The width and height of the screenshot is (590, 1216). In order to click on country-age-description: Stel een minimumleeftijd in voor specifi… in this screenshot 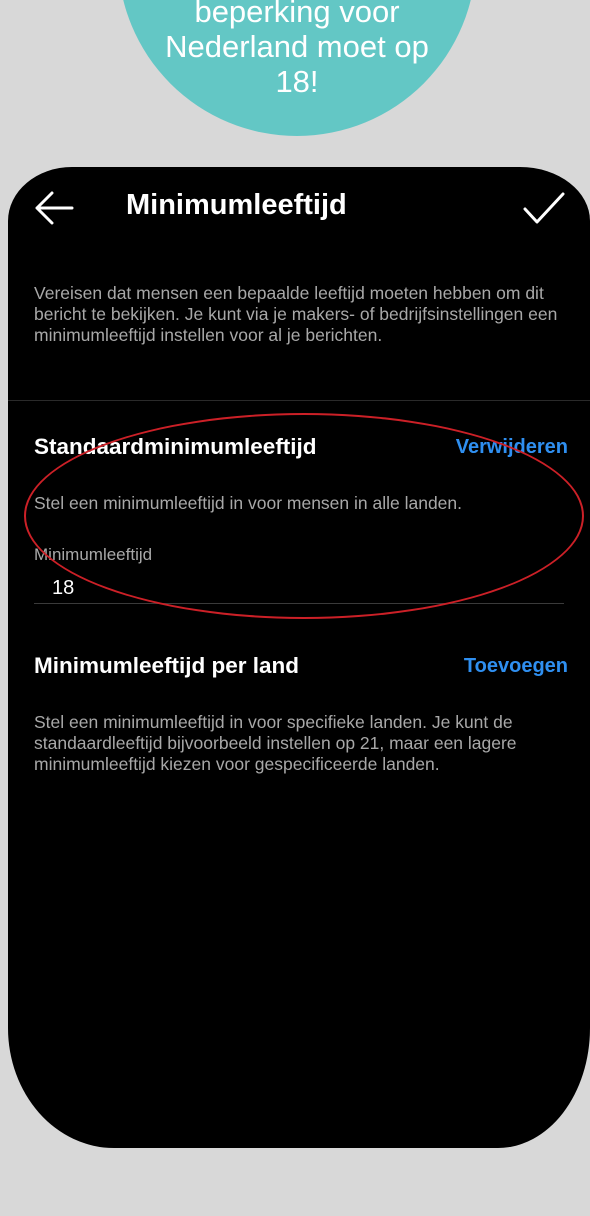, I will do `click(275, 743)`.